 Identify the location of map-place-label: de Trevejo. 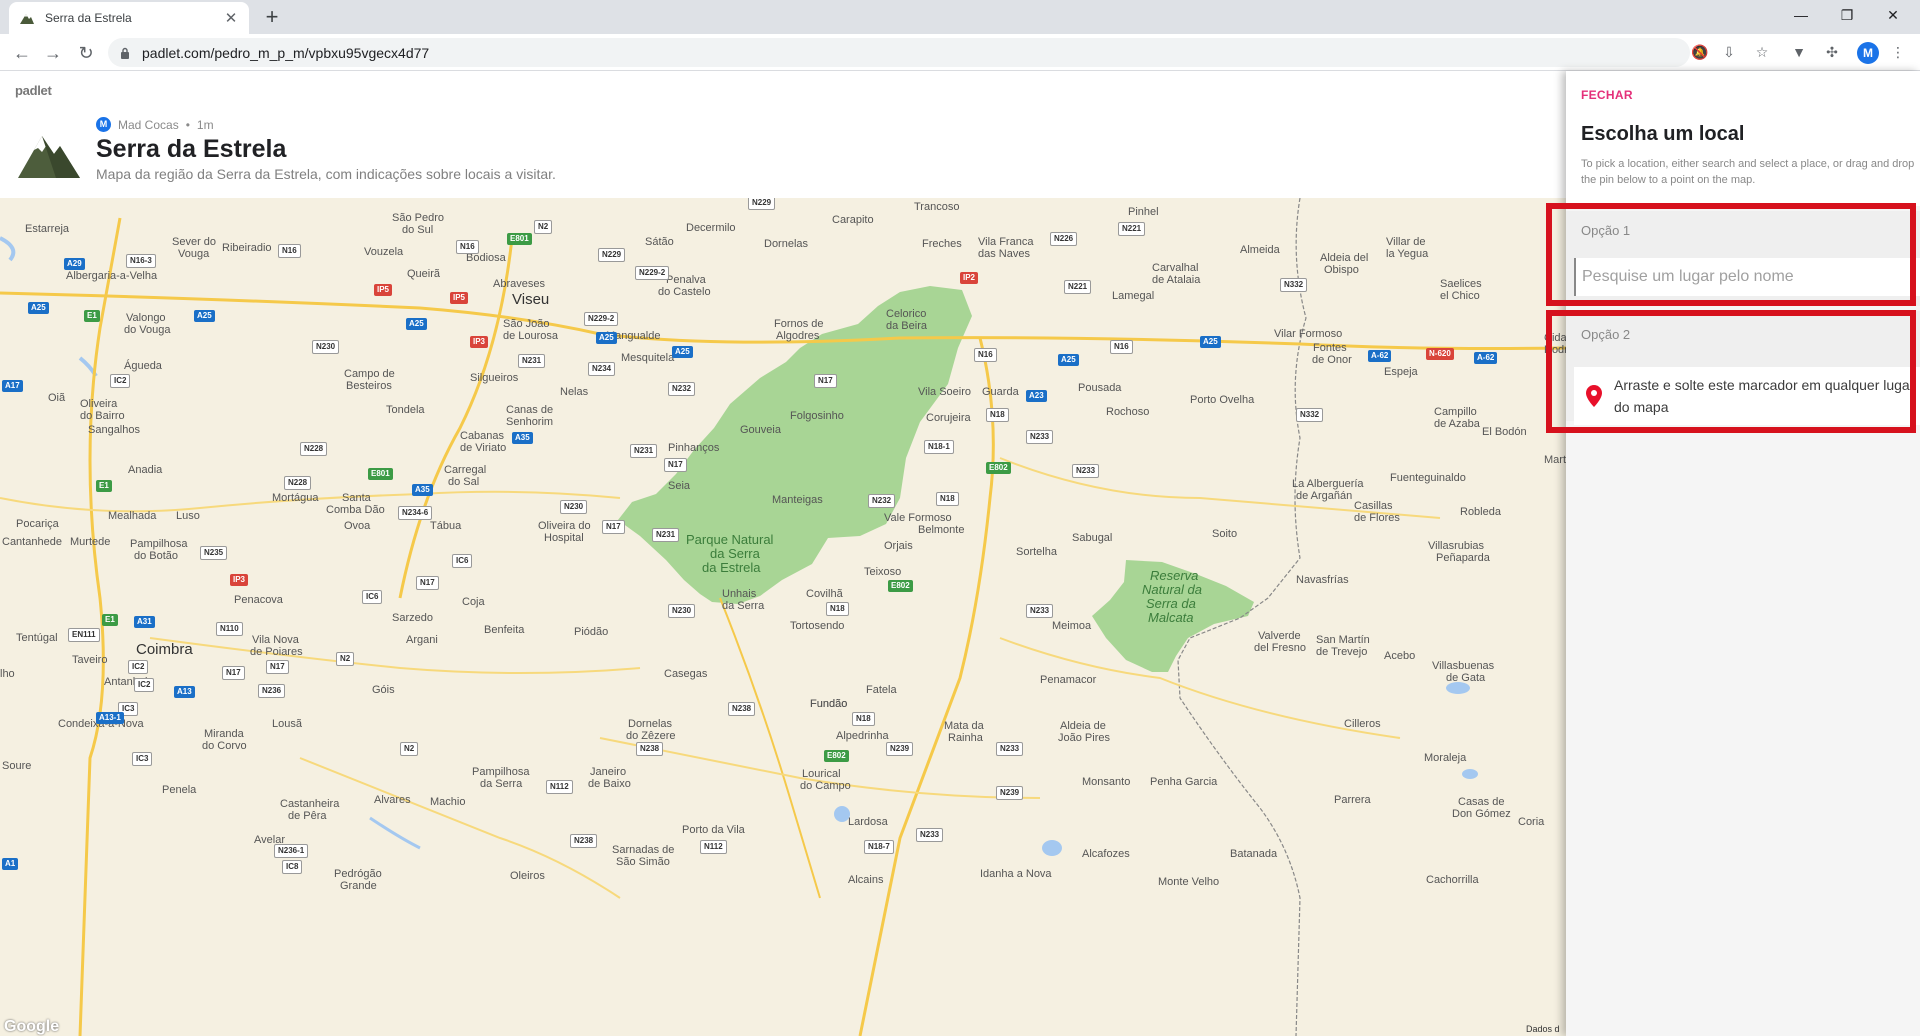
(1342, 652).